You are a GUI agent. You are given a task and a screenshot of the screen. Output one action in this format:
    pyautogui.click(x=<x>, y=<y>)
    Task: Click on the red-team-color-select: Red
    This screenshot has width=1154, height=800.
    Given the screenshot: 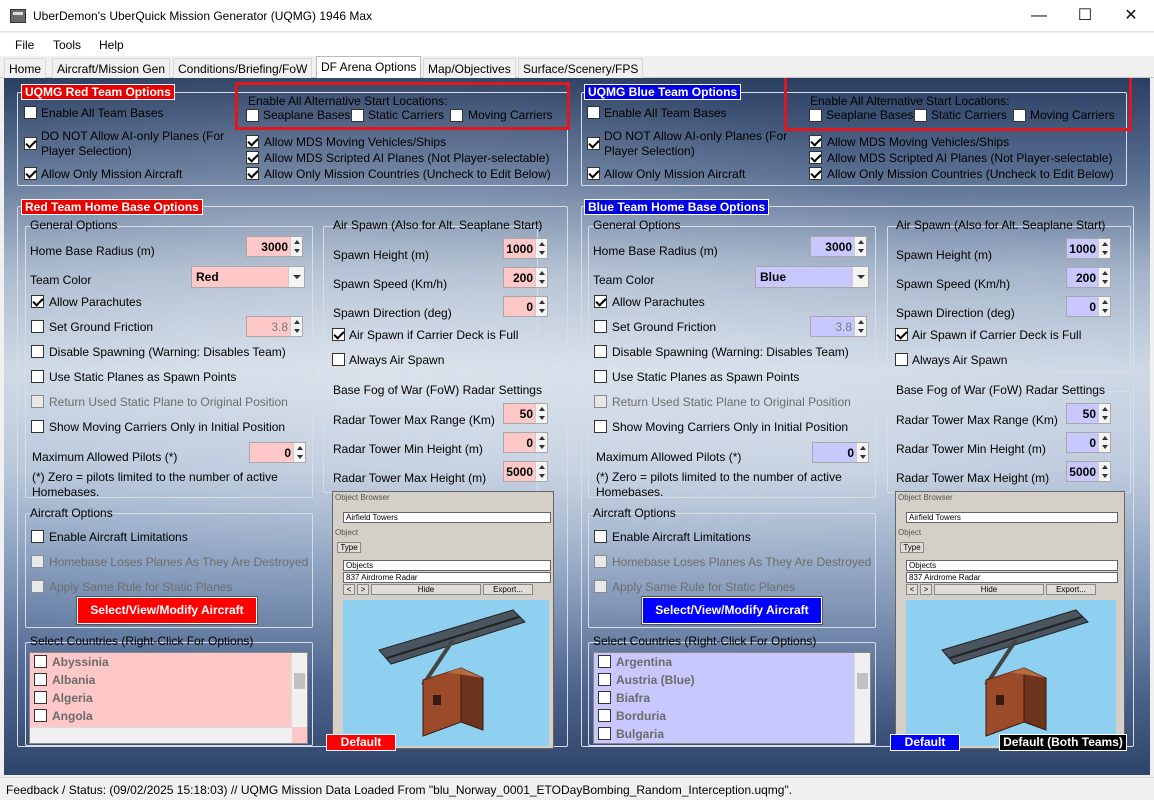 What is the action you would take?
    pyautogui.click(x=248, y=277)
    